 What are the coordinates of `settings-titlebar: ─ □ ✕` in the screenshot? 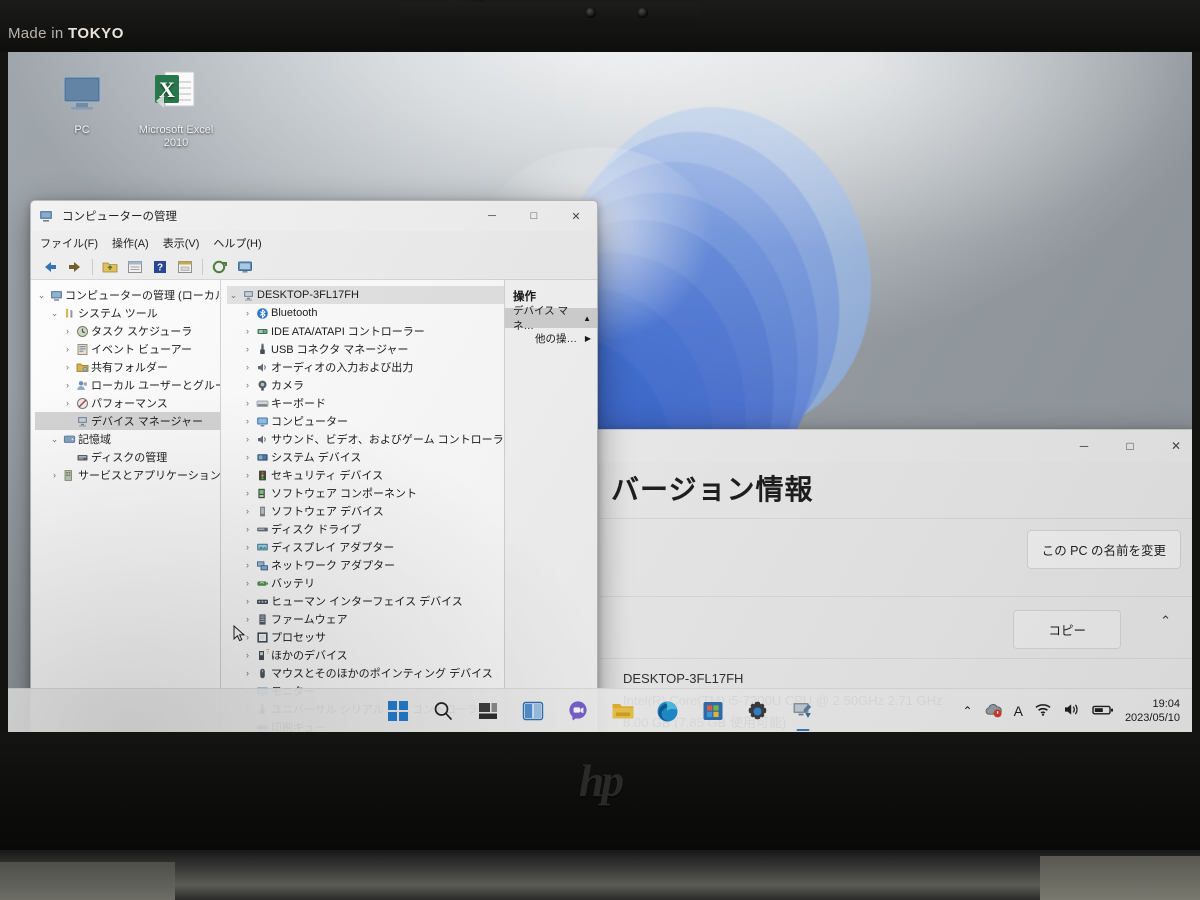 It's located at (891, 446).